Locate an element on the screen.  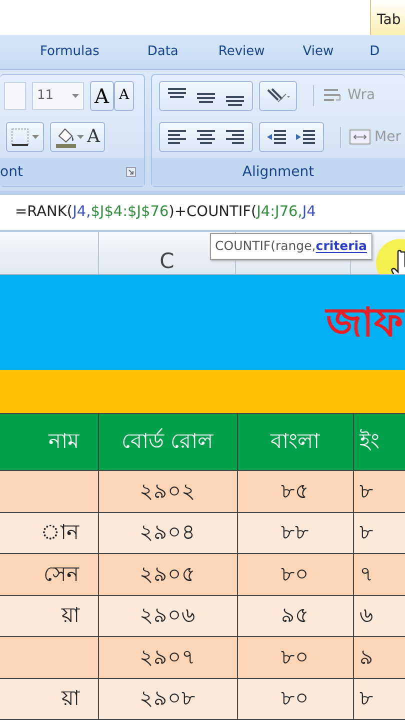
group-label: ont is located at coordinates (11, 172).